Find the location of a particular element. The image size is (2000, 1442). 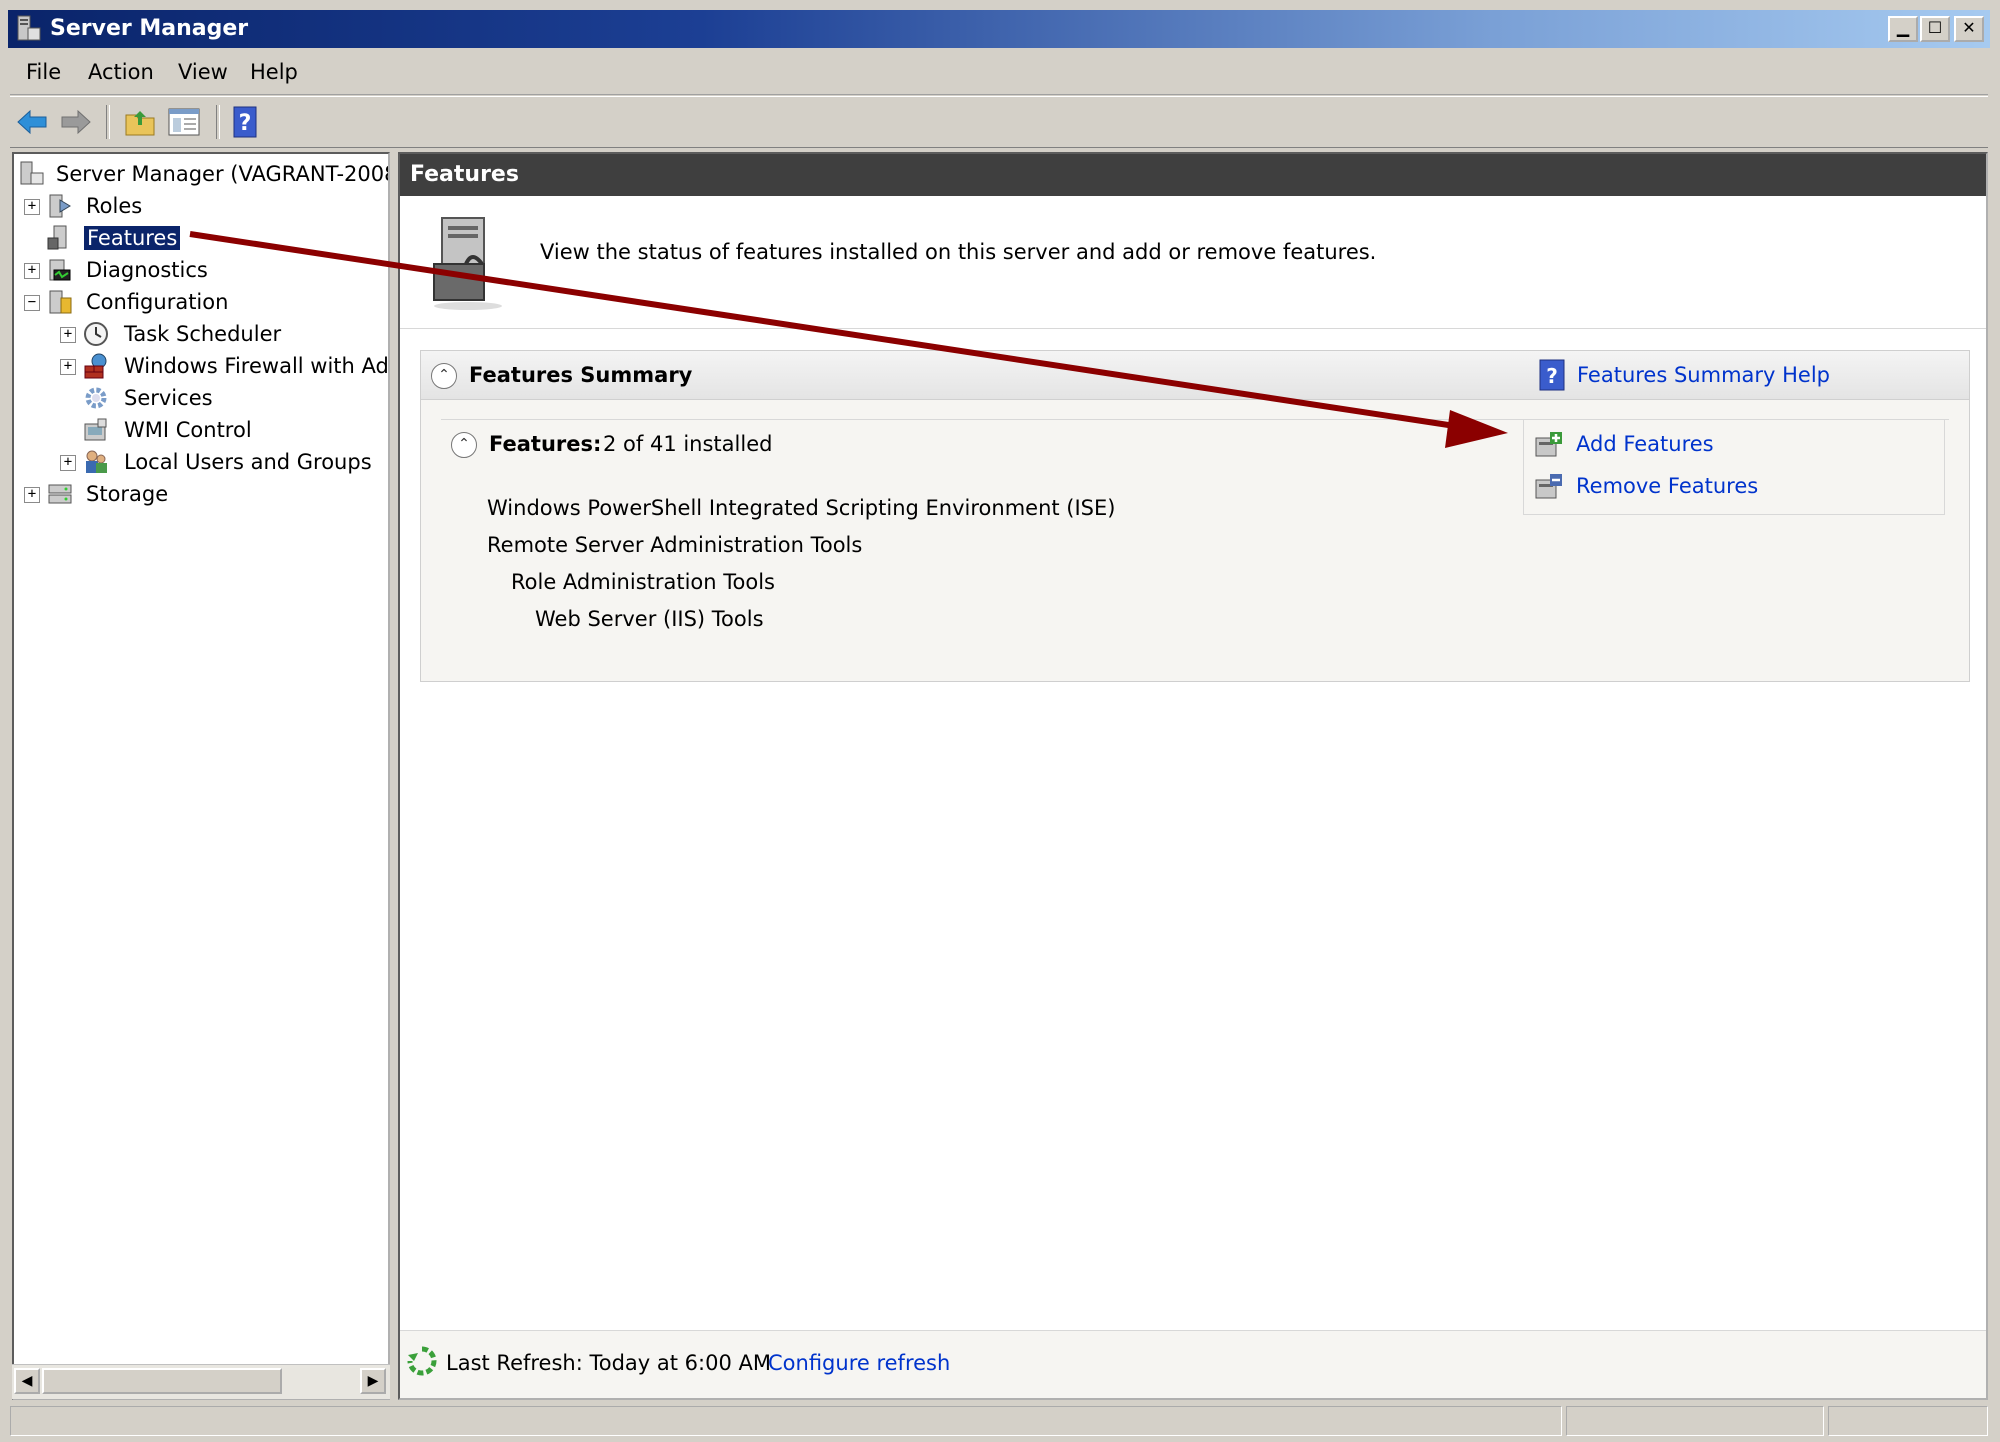

minimize-button: ▁ is located at coordinates (1903, 29).